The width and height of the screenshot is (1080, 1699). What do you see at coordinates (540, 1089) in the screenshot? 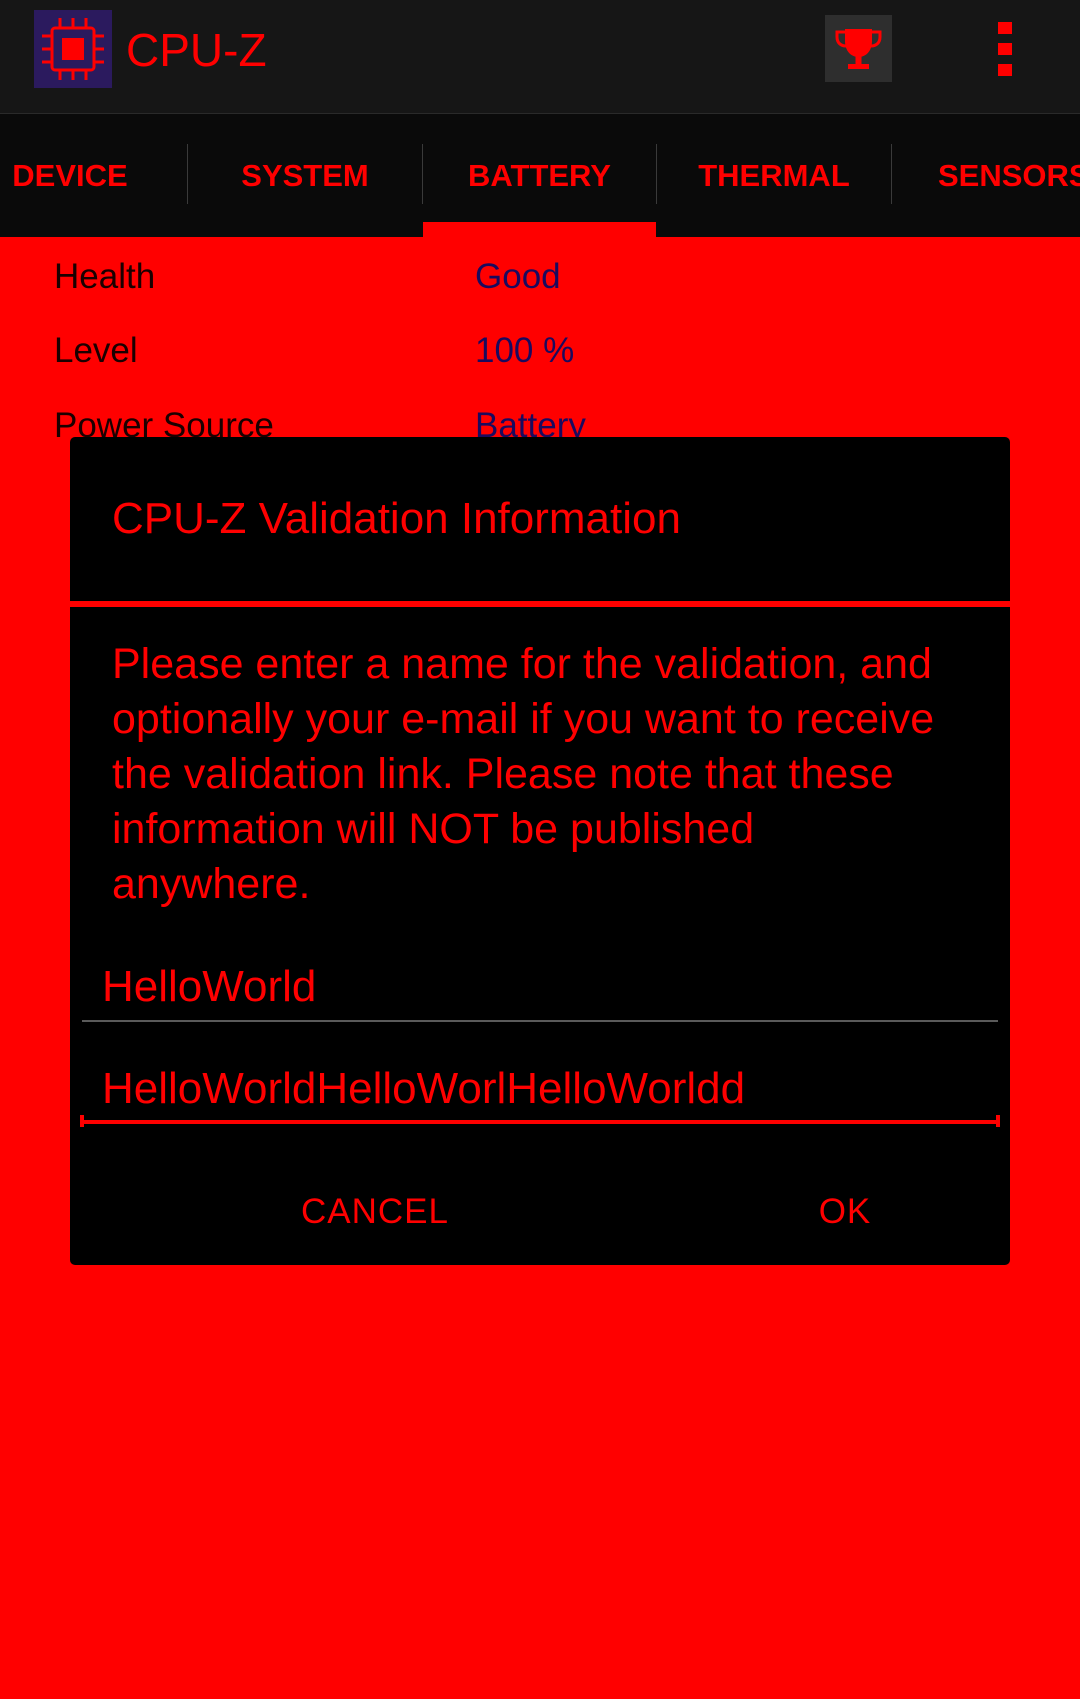
I see `validation-email-field: HelloWorldHelloWorlHelloWorldd` at bounding box center [540, 1089].